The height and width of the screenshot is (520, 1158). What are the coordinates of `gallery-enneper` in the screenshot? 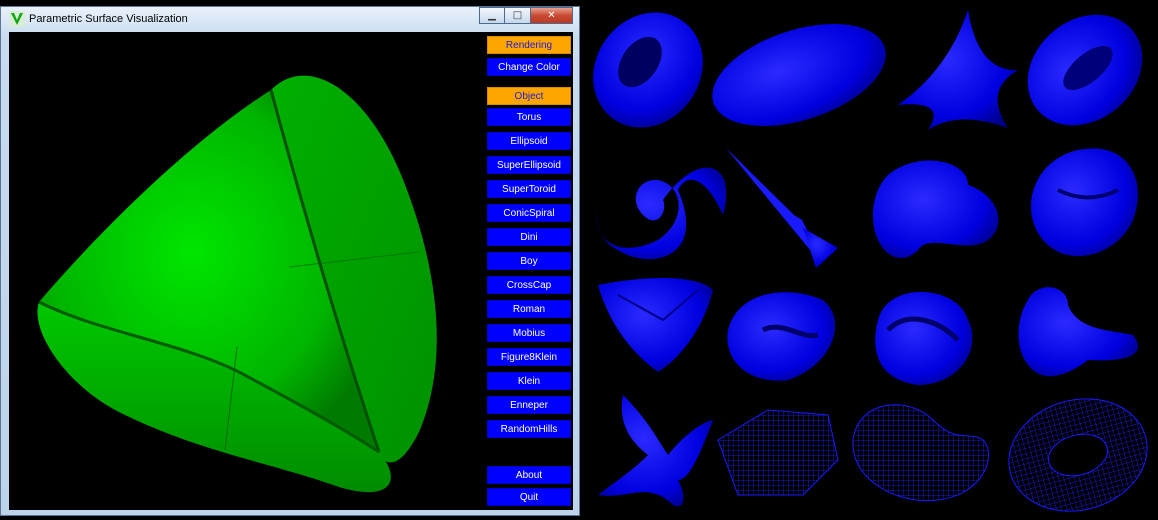 It's located at (655, 451).